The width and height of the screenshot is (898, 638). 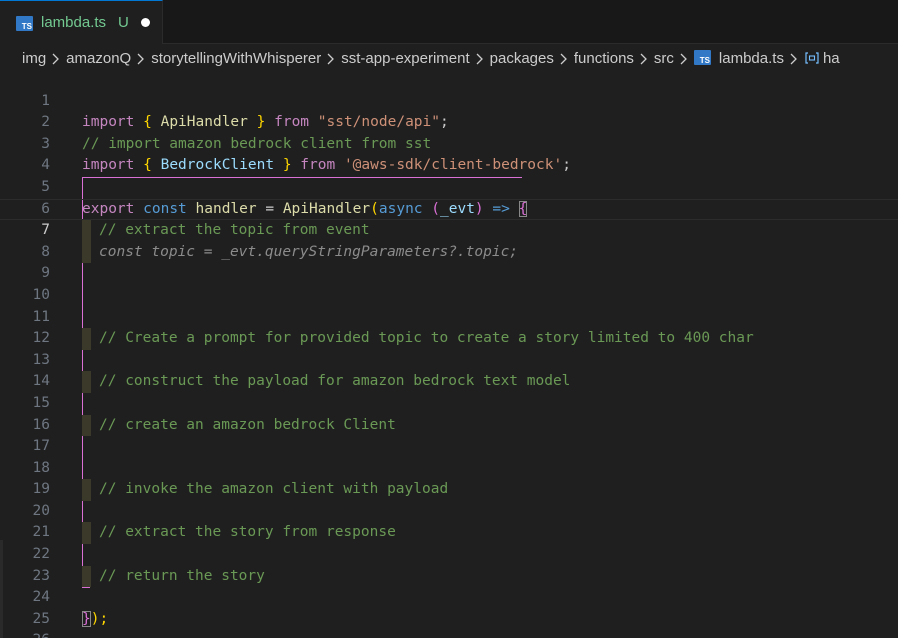 I want to click on breadcrumb-item-storytelling: storytellingWithWhisperer, so click(x=236, y=58).